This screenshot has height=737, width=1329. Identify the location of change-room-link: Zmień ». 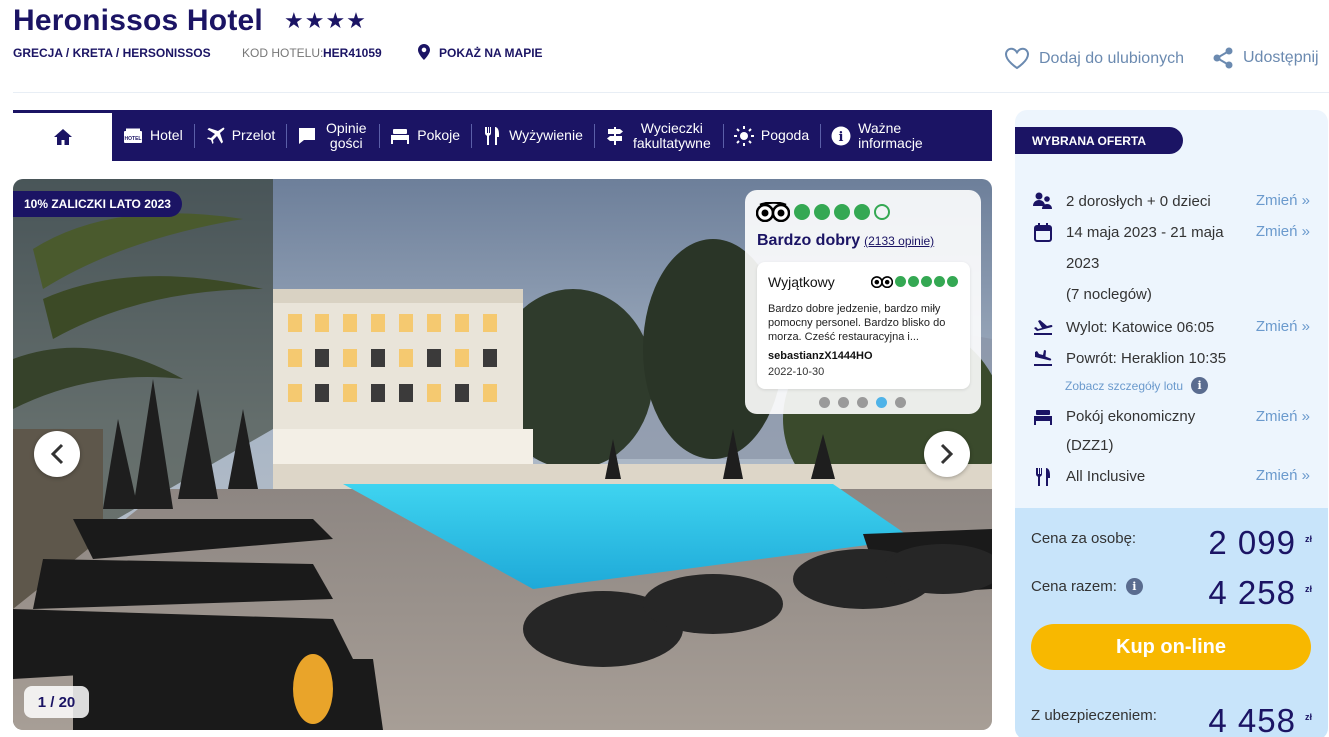
(1283, 416).